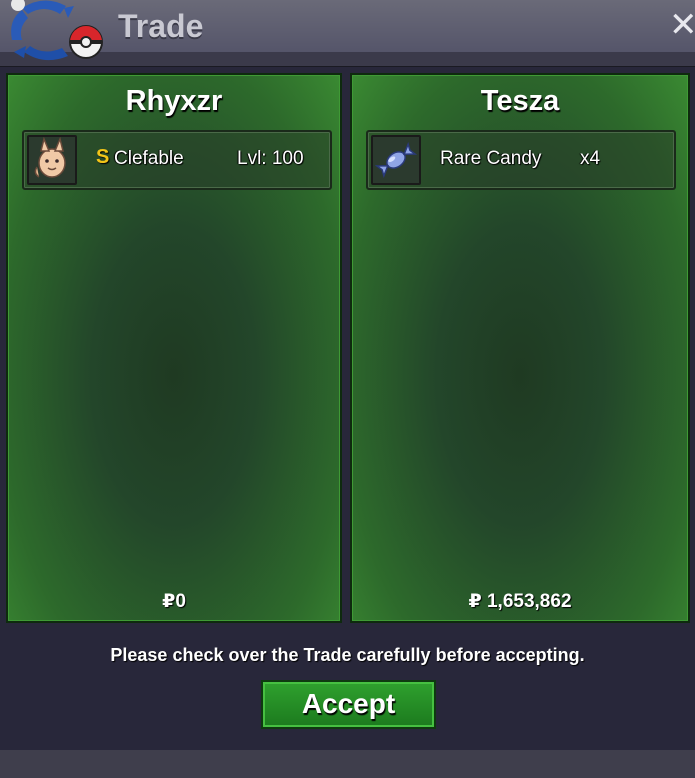 The height and width of the screenshot is (778, 695). Describe the element at coordinates (520, 101) in the screenshot. I see `trader-name: Tesza` at that location.